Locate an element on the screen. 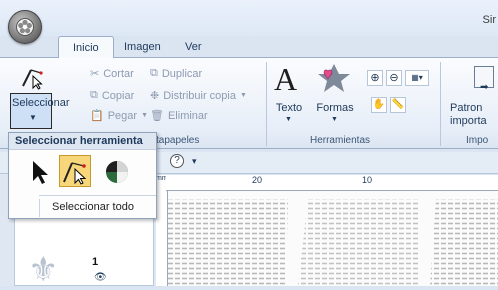 The width and height of the screenshot is (498, 290). customize-icon: ▾ is located at coordinates (194, 161).